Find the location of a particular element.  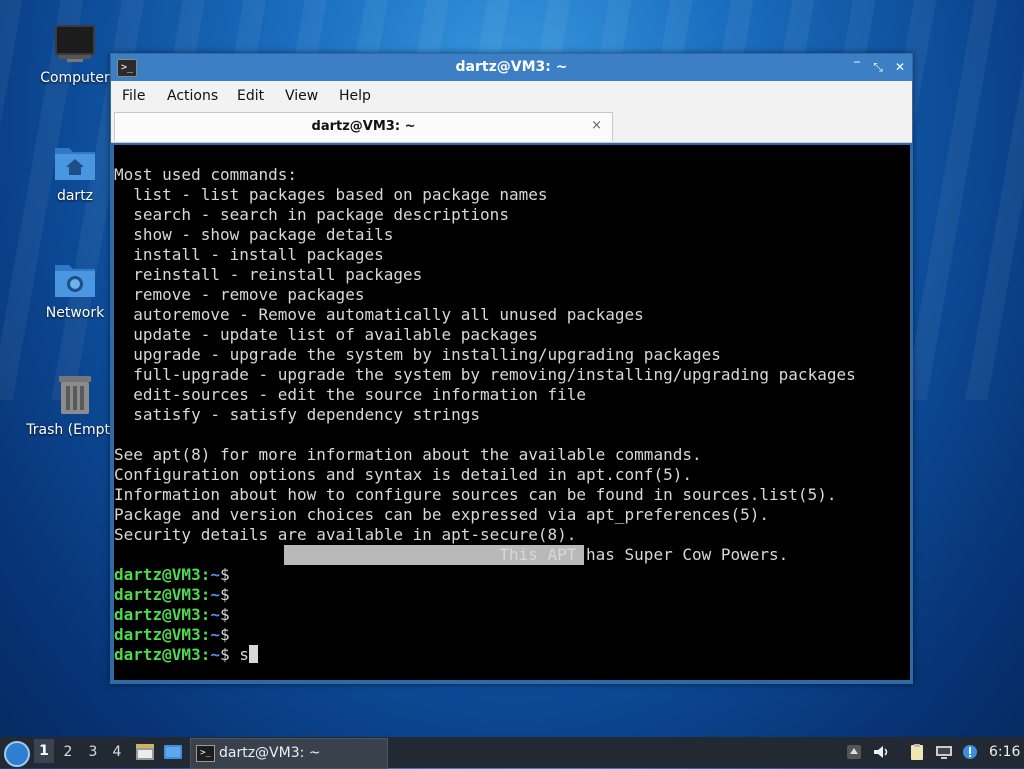

show-desktop-icon is located at coordinates (173, 752).